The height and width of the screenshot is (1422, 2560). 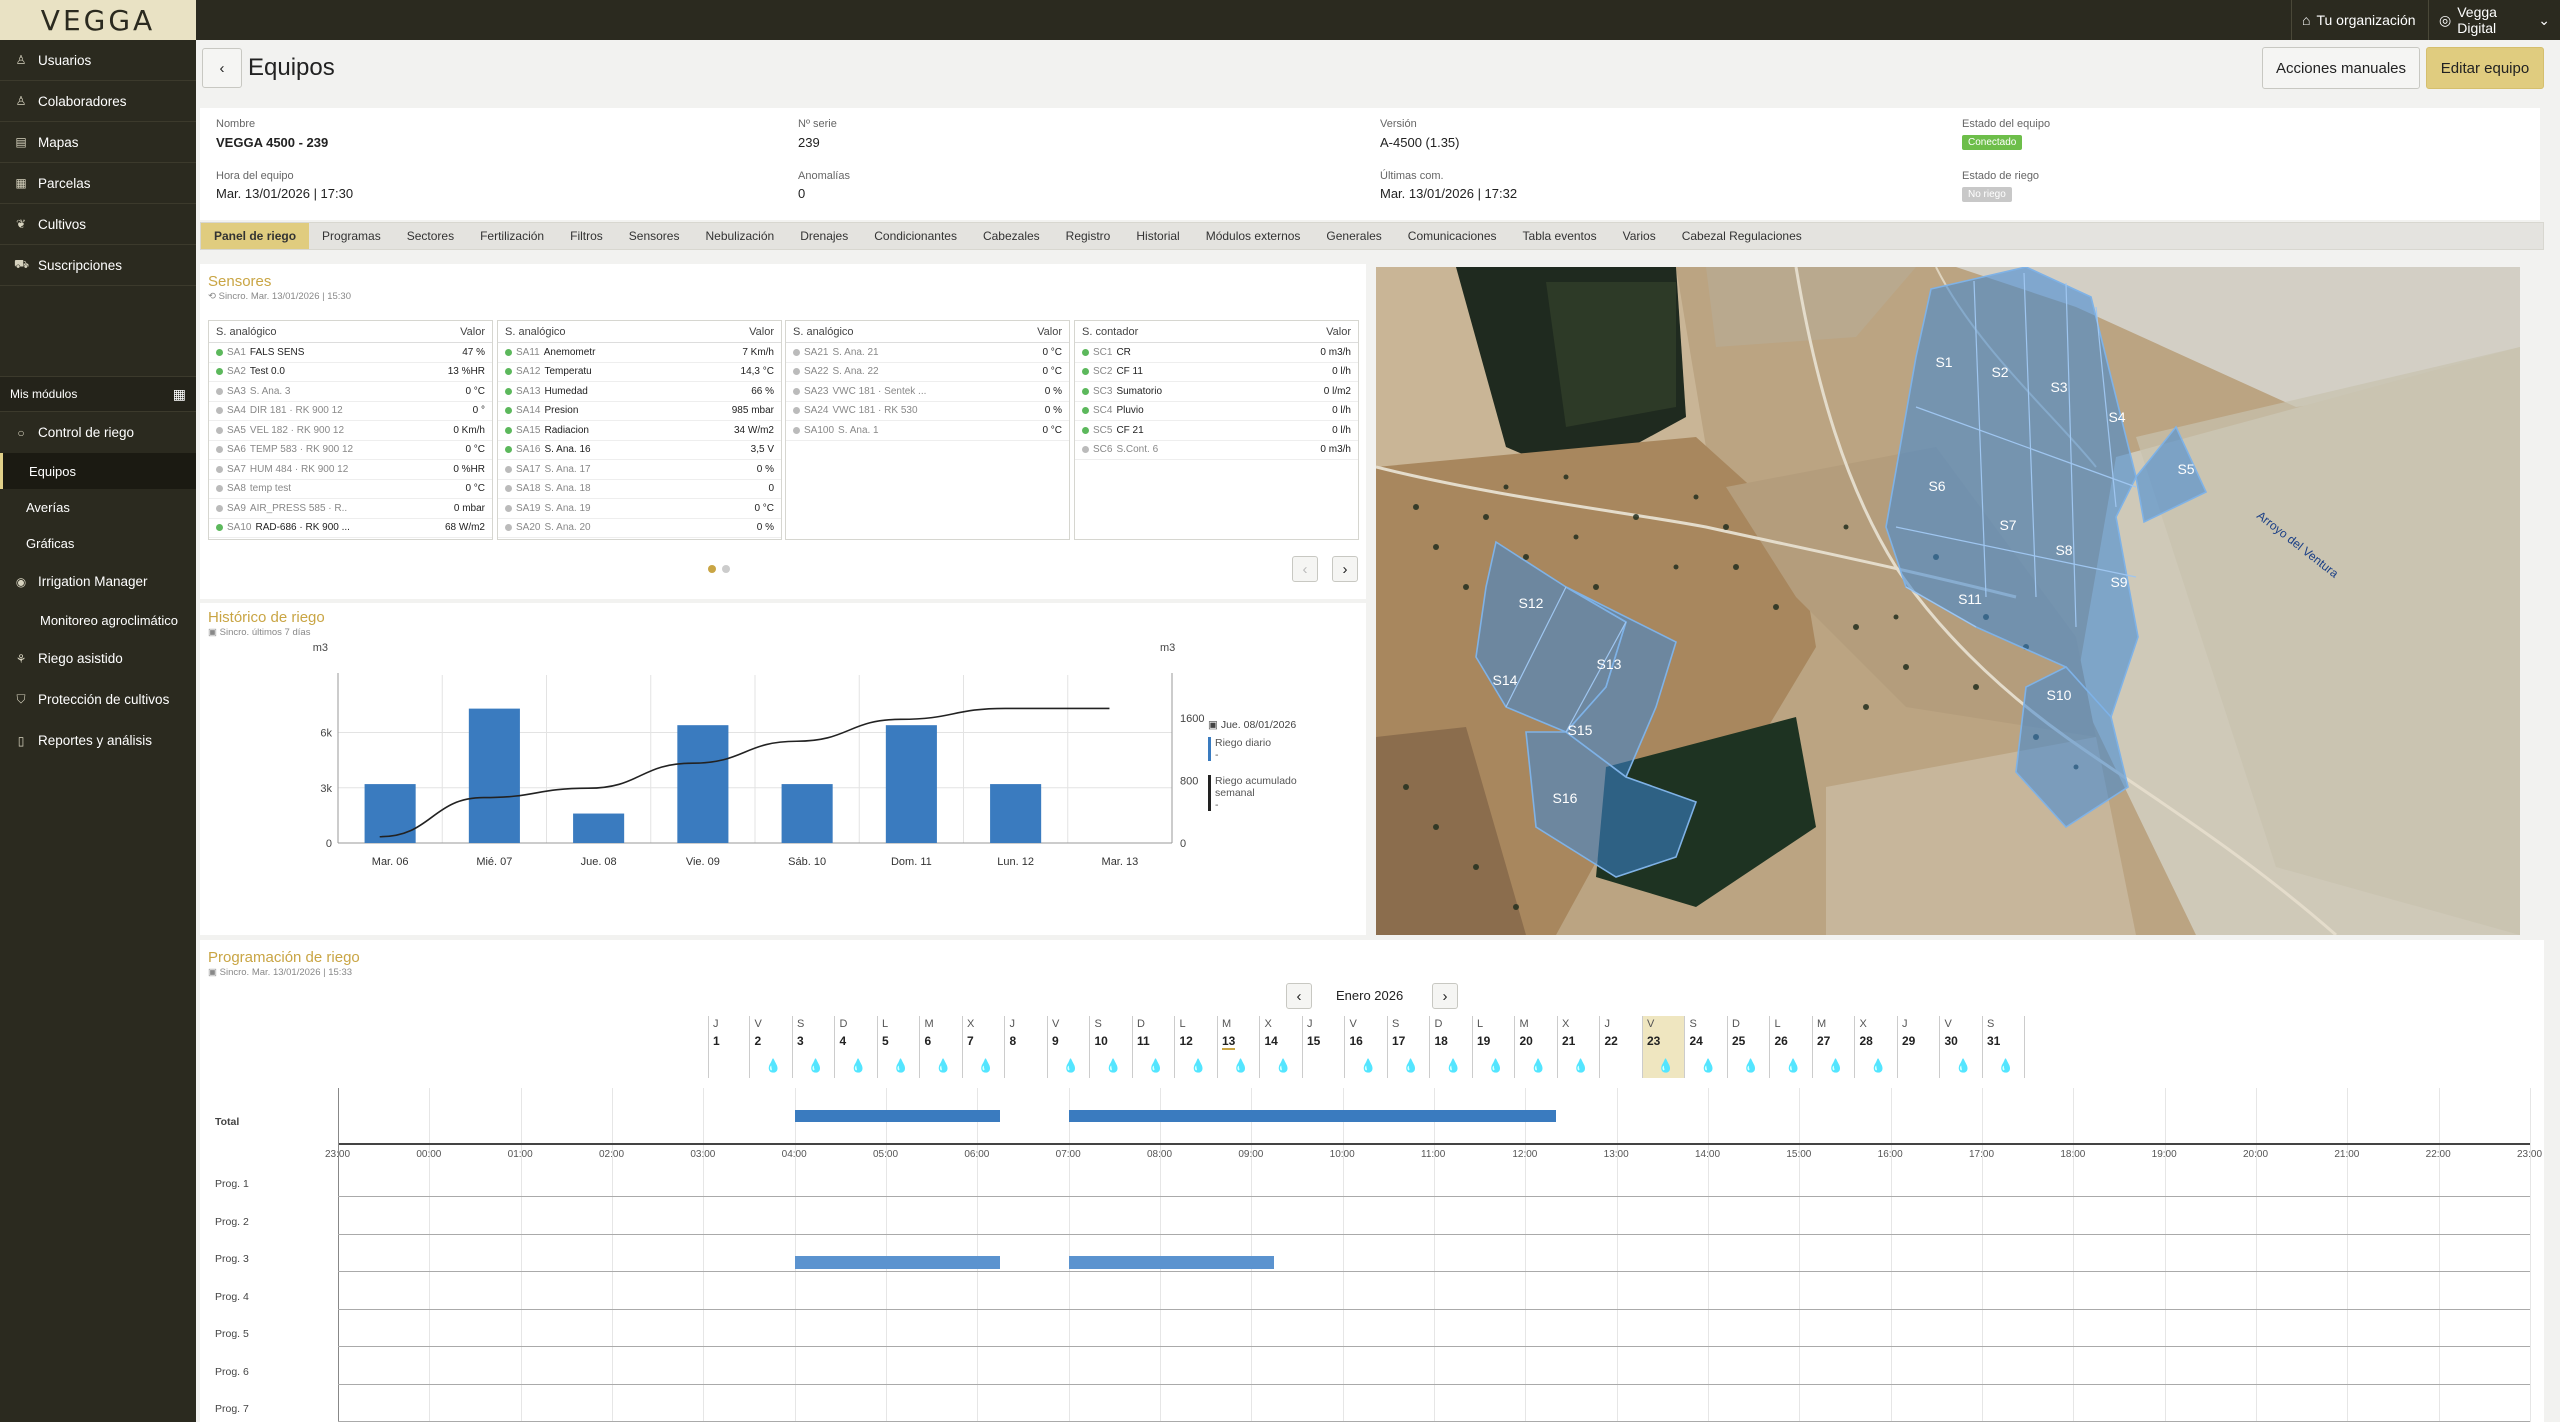 What do you see at coordinates (1579, 1047) in the screenshot?
I see `calendar-day: X 21 💧` at bounding box center [1579, 1047].